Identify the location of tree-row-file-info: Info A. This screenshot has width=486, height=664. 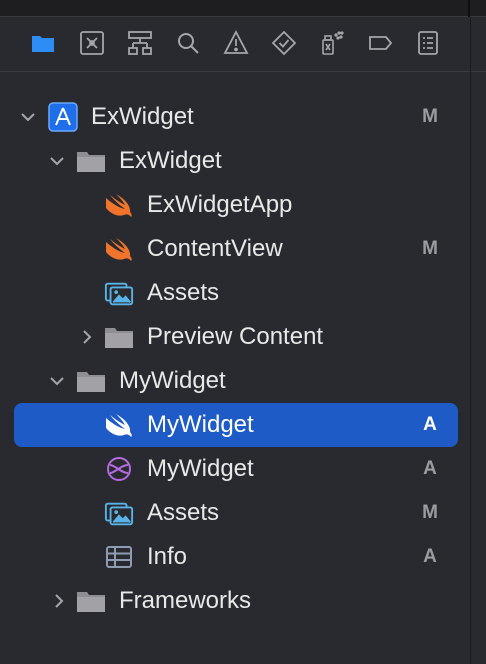
(235, 557).